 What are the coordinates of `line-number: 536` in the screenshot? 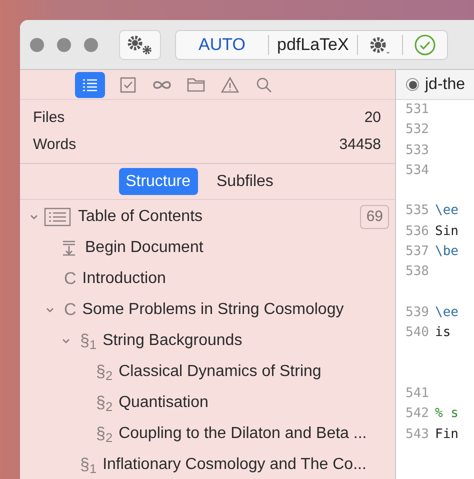 It's located at (416, 231).